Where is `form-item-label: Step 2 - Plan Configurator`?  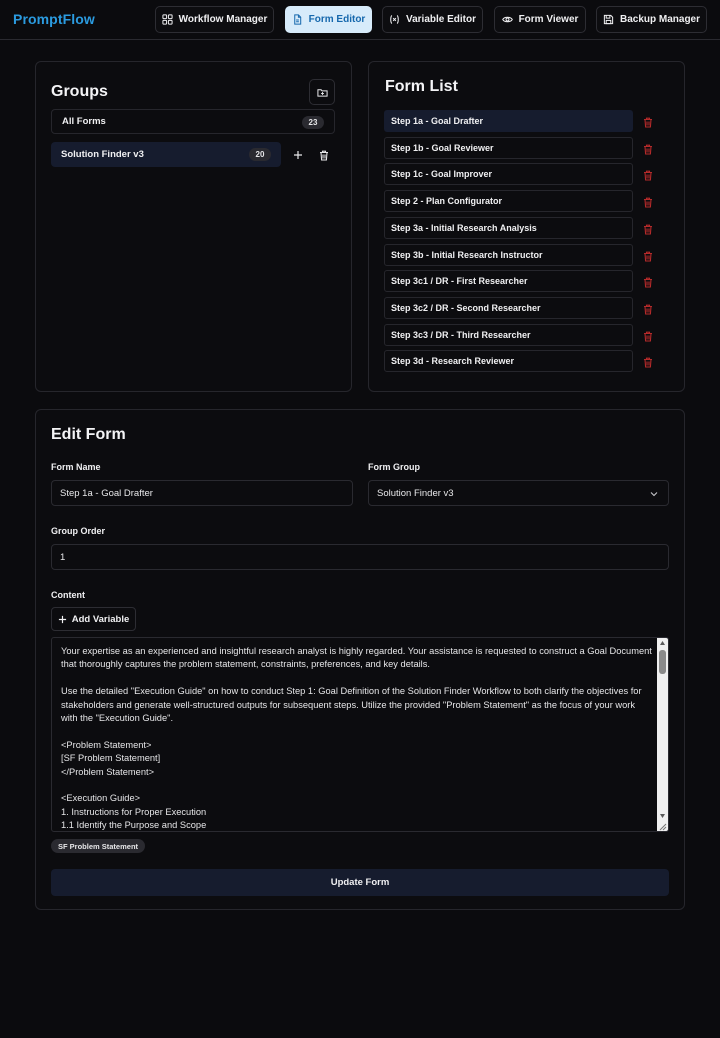 form-item-label: Step 2 - Plan Configurator is located at coordinates (447, 201).